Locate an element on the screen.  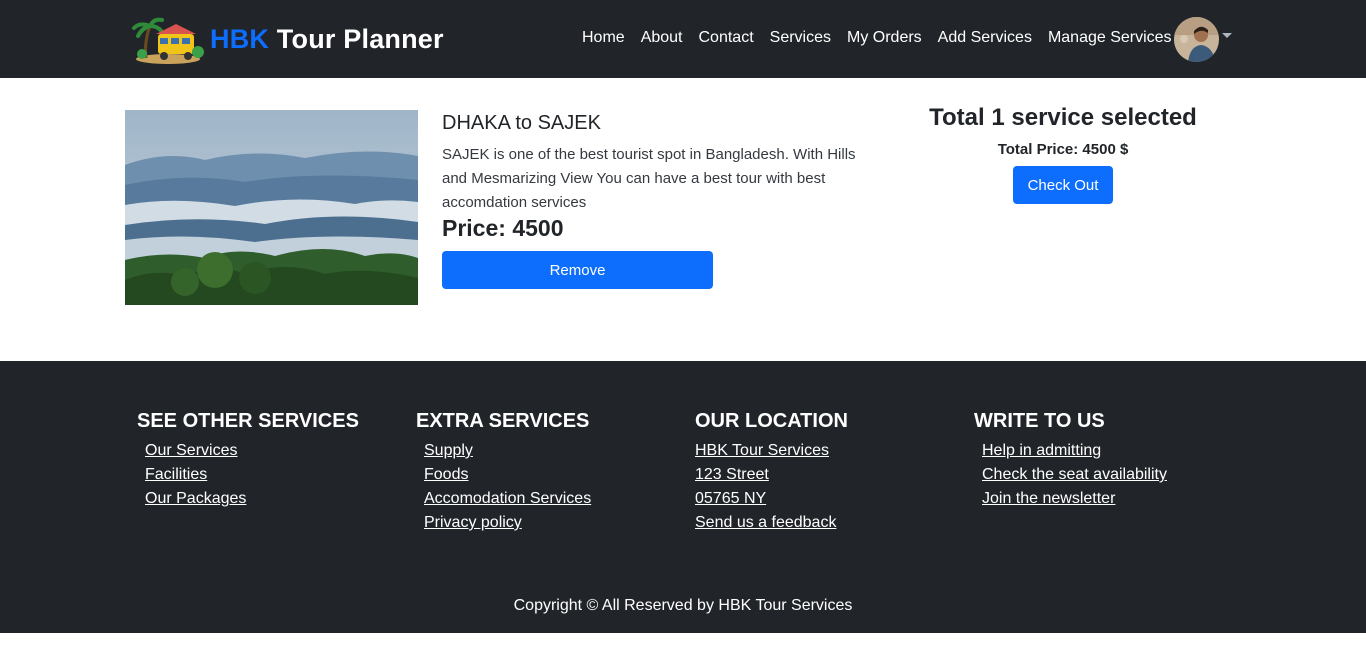
remove-button: Remove is located at coordinates (577, 270).